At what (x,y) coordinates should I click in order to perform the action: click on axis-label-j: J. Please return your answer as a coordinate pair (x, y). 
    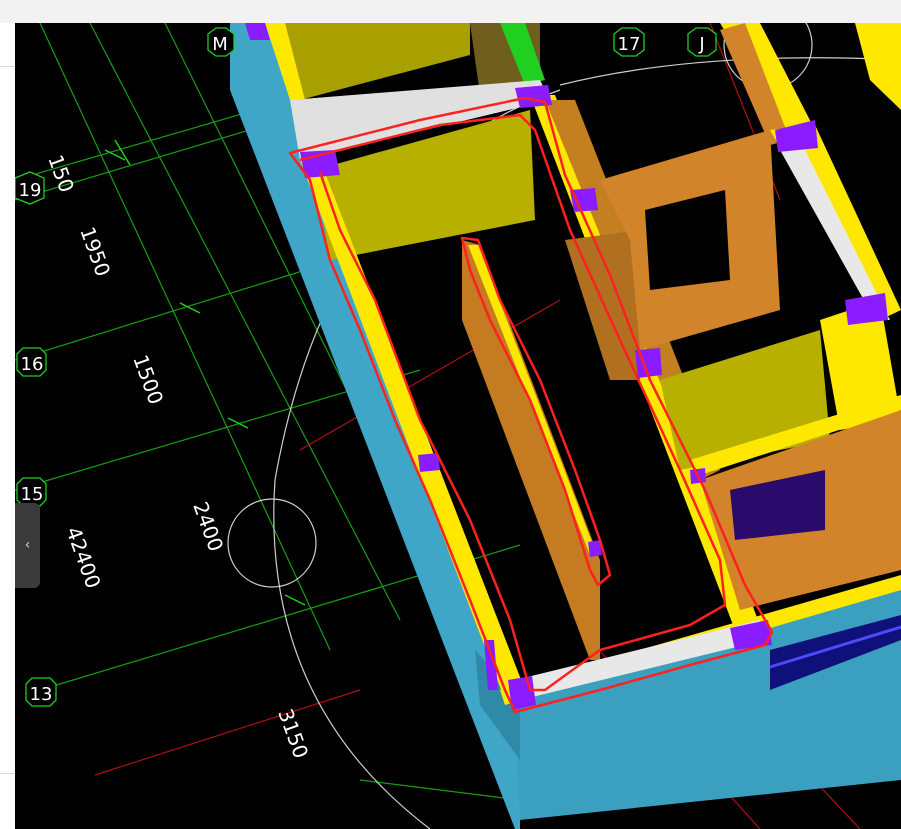
    Looking at the image, I should click on (701, 44).